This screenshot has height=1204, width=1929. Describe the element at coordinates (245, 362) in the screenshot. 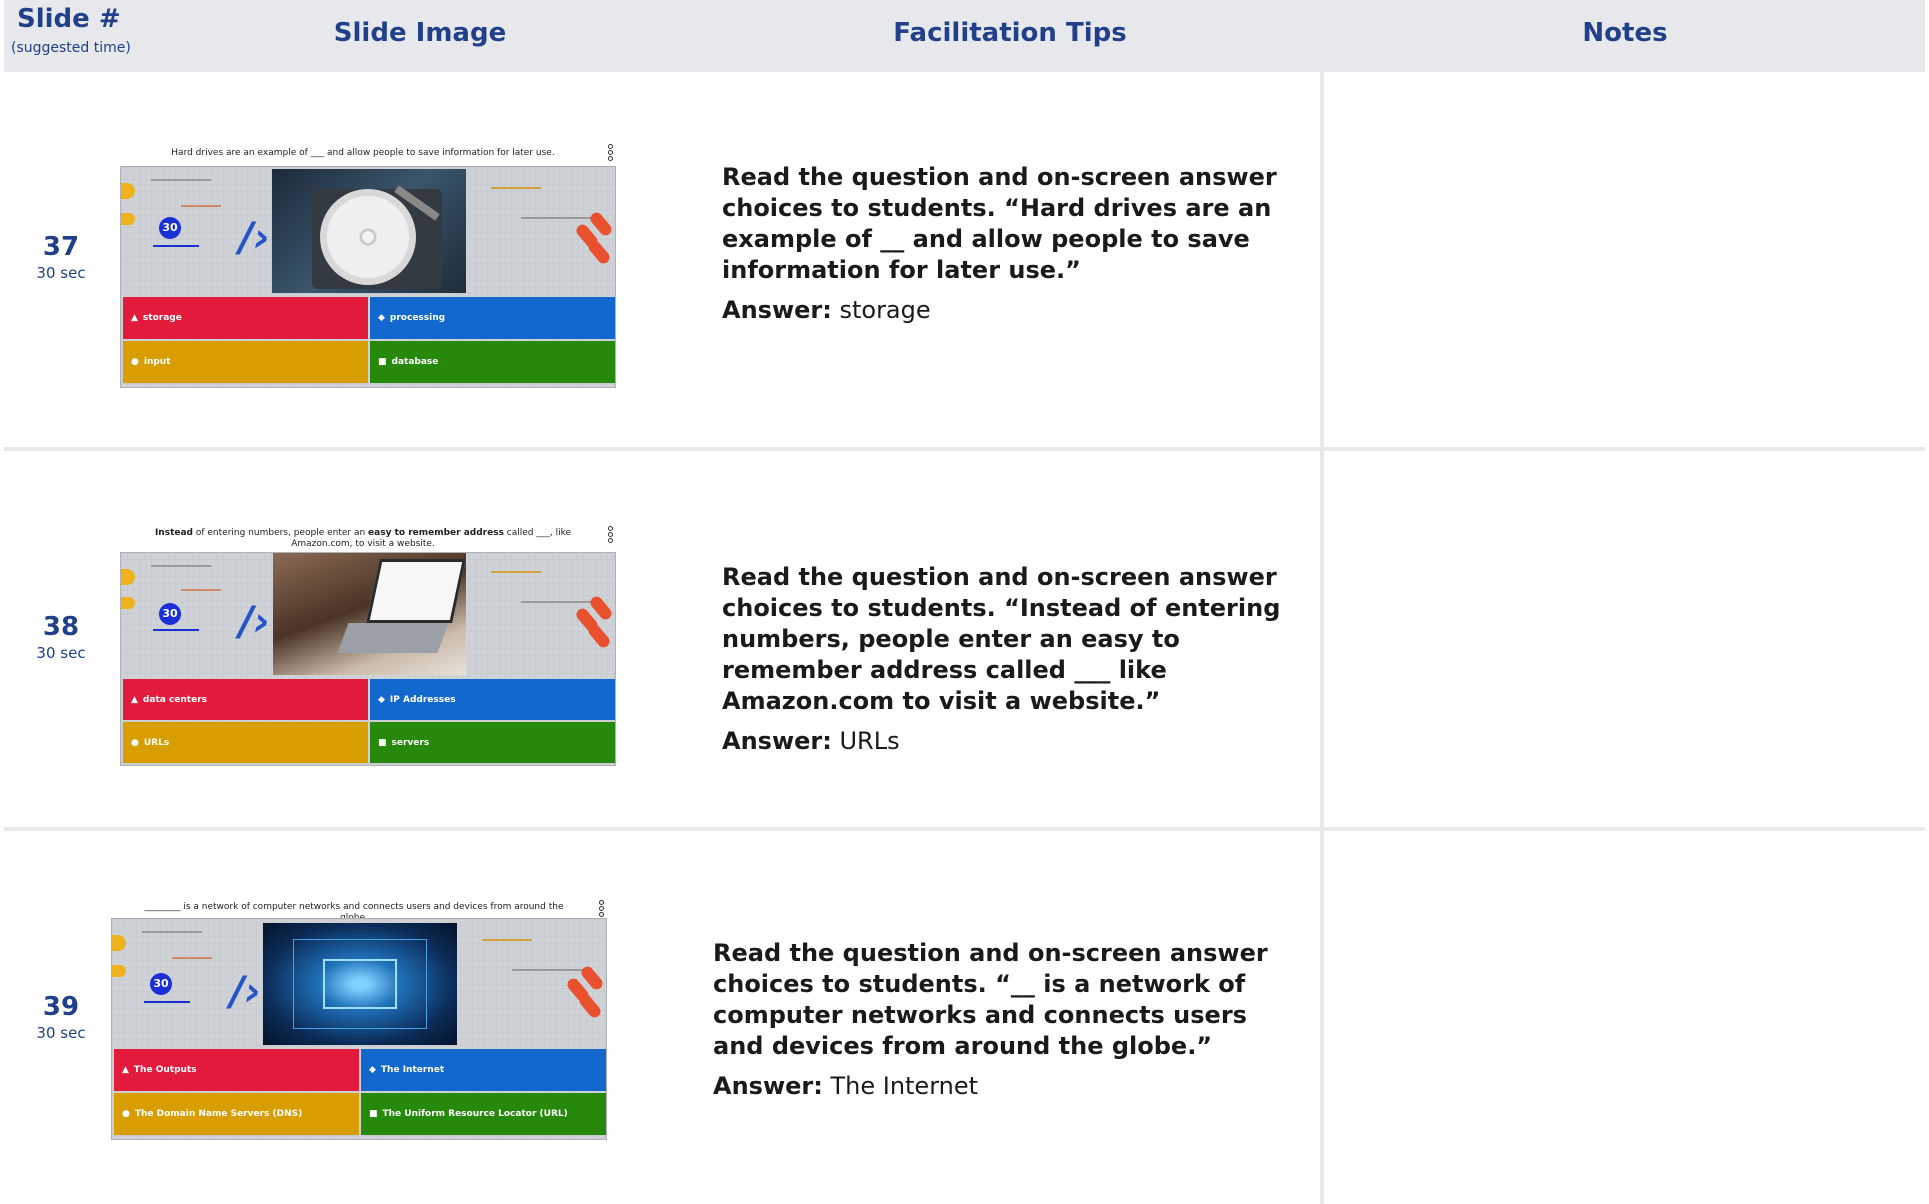

I see `answer-option: ● input` at that location.